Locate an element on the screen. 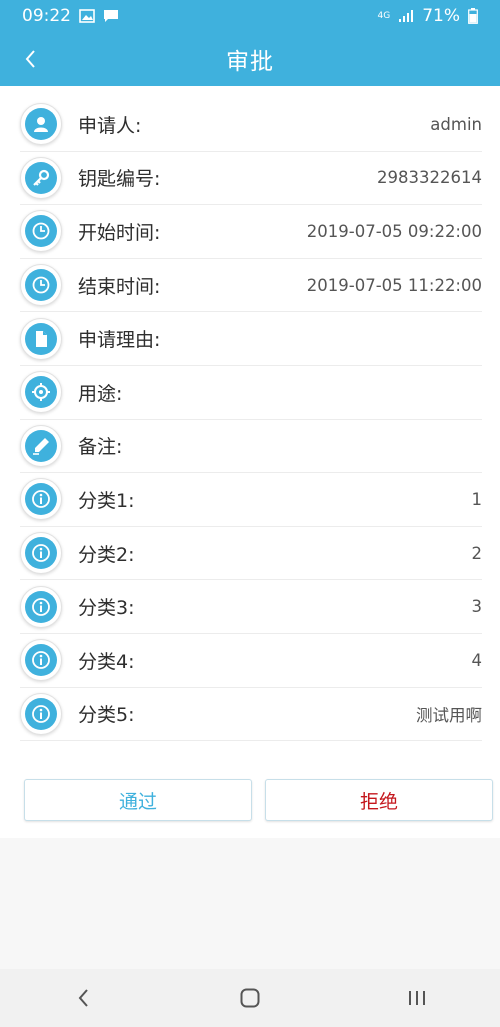  detail-row-end-time: 结束时间: 2019-07-05 11:22:00 is located at coordinates (251, 286).